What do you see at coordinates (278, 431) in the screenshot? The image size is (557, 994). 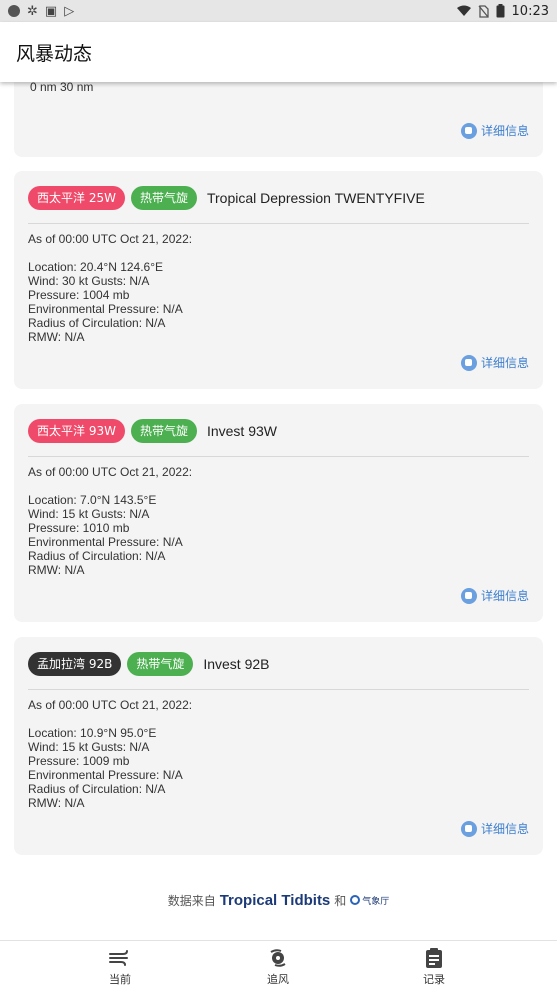 I see `card-header: 西太平洋 93W 热带气旋 Invest 93W` at bounding box center [278, 431].